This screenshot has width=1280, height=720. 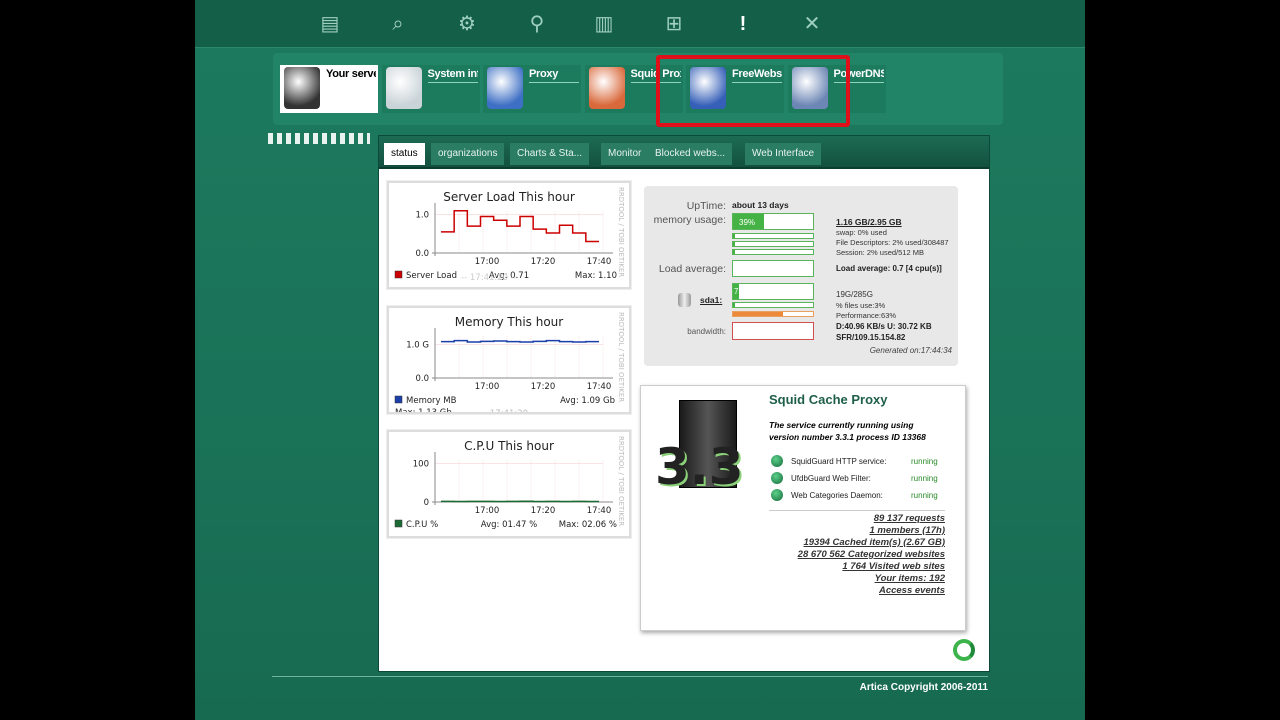 What do you see at coordinates (684, 300) in the screenshot?
I see `disk-icon` at bounding box center [684, 300].